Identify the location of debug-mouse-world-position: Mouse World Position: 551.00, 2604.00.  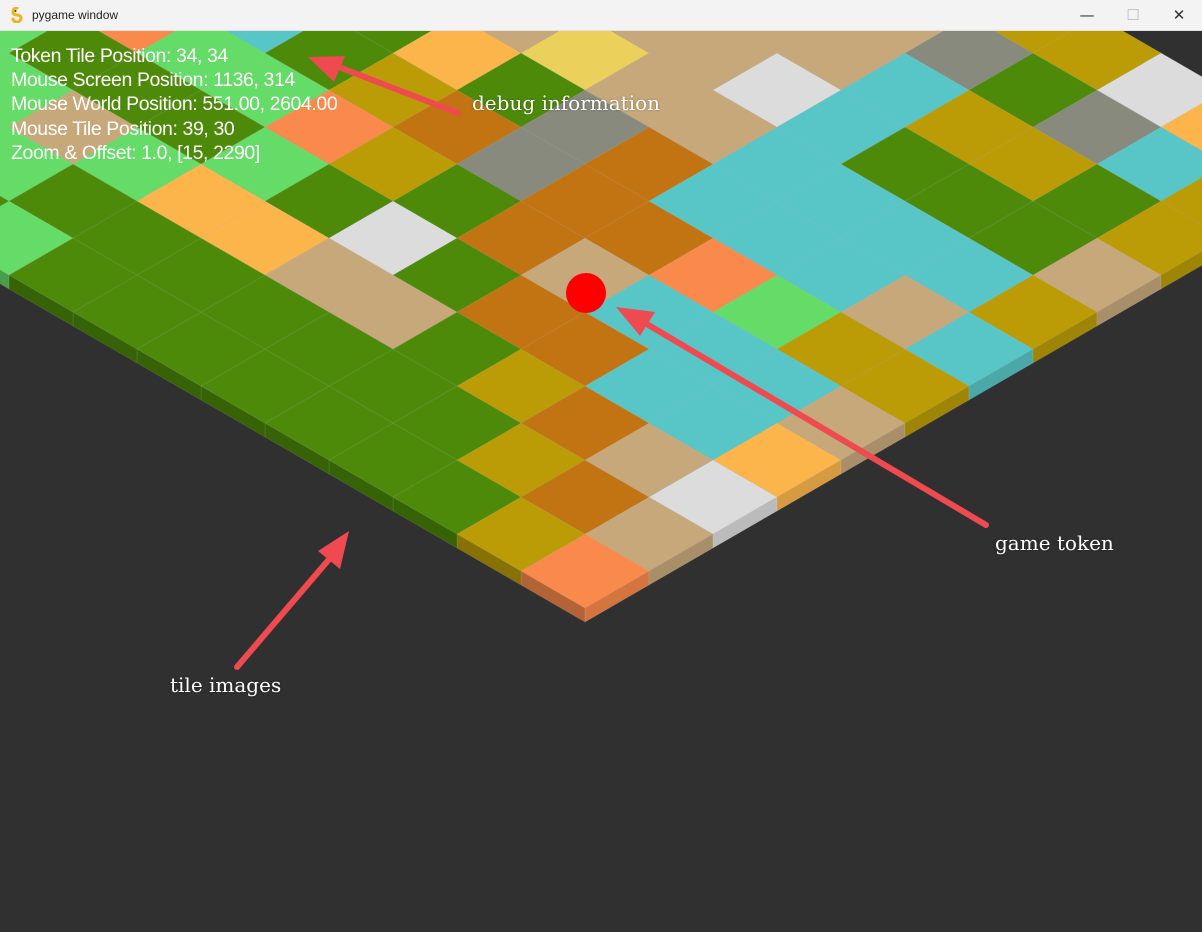
(174, 104).